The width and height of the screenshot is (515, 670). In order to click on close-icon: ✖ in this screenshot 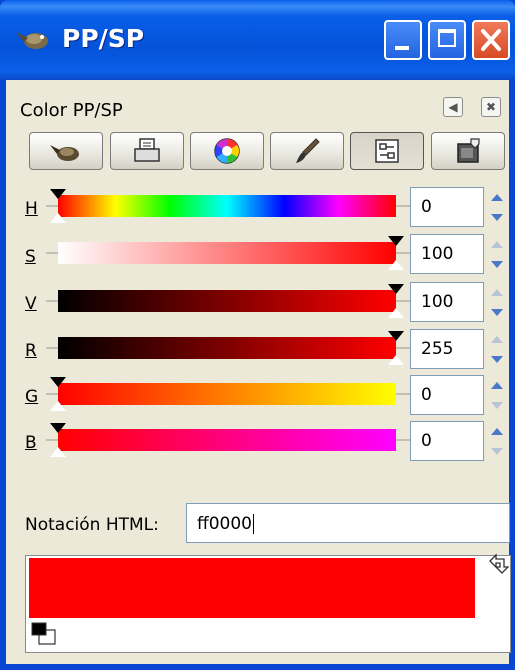, I will do `click(491, 107)`.